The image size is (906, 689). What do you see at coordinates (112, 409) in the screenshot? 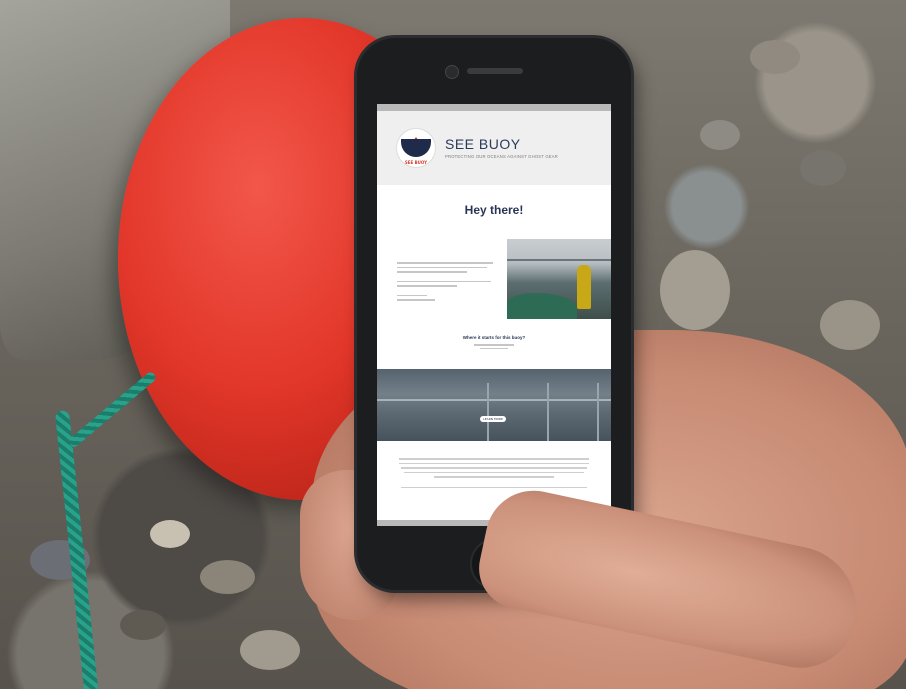
I see `green-rope` at bounding box center [112, 409].